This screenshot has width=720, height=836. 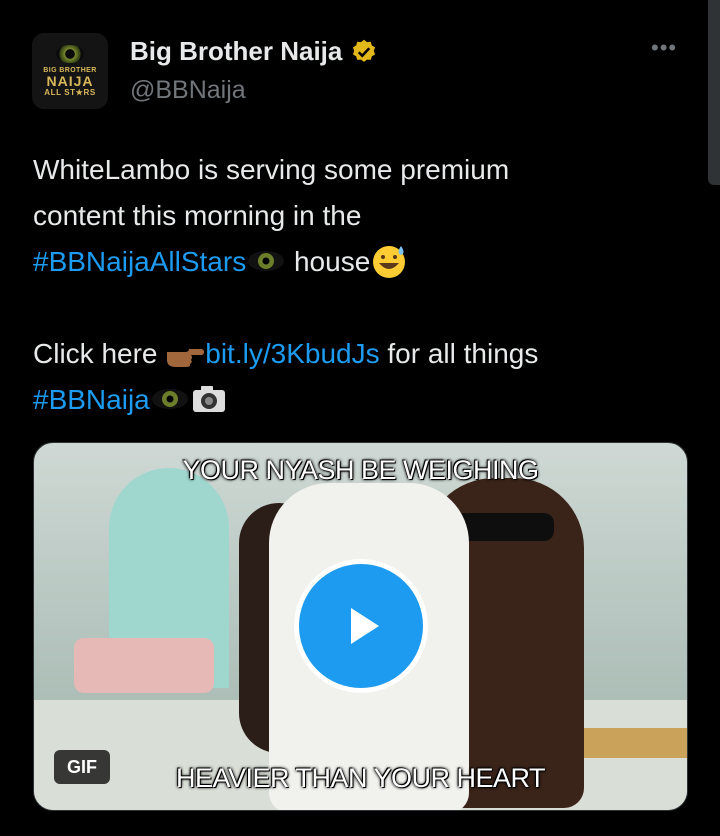 I want to click on more-options-icon: •••, so click(x=664, y=48).